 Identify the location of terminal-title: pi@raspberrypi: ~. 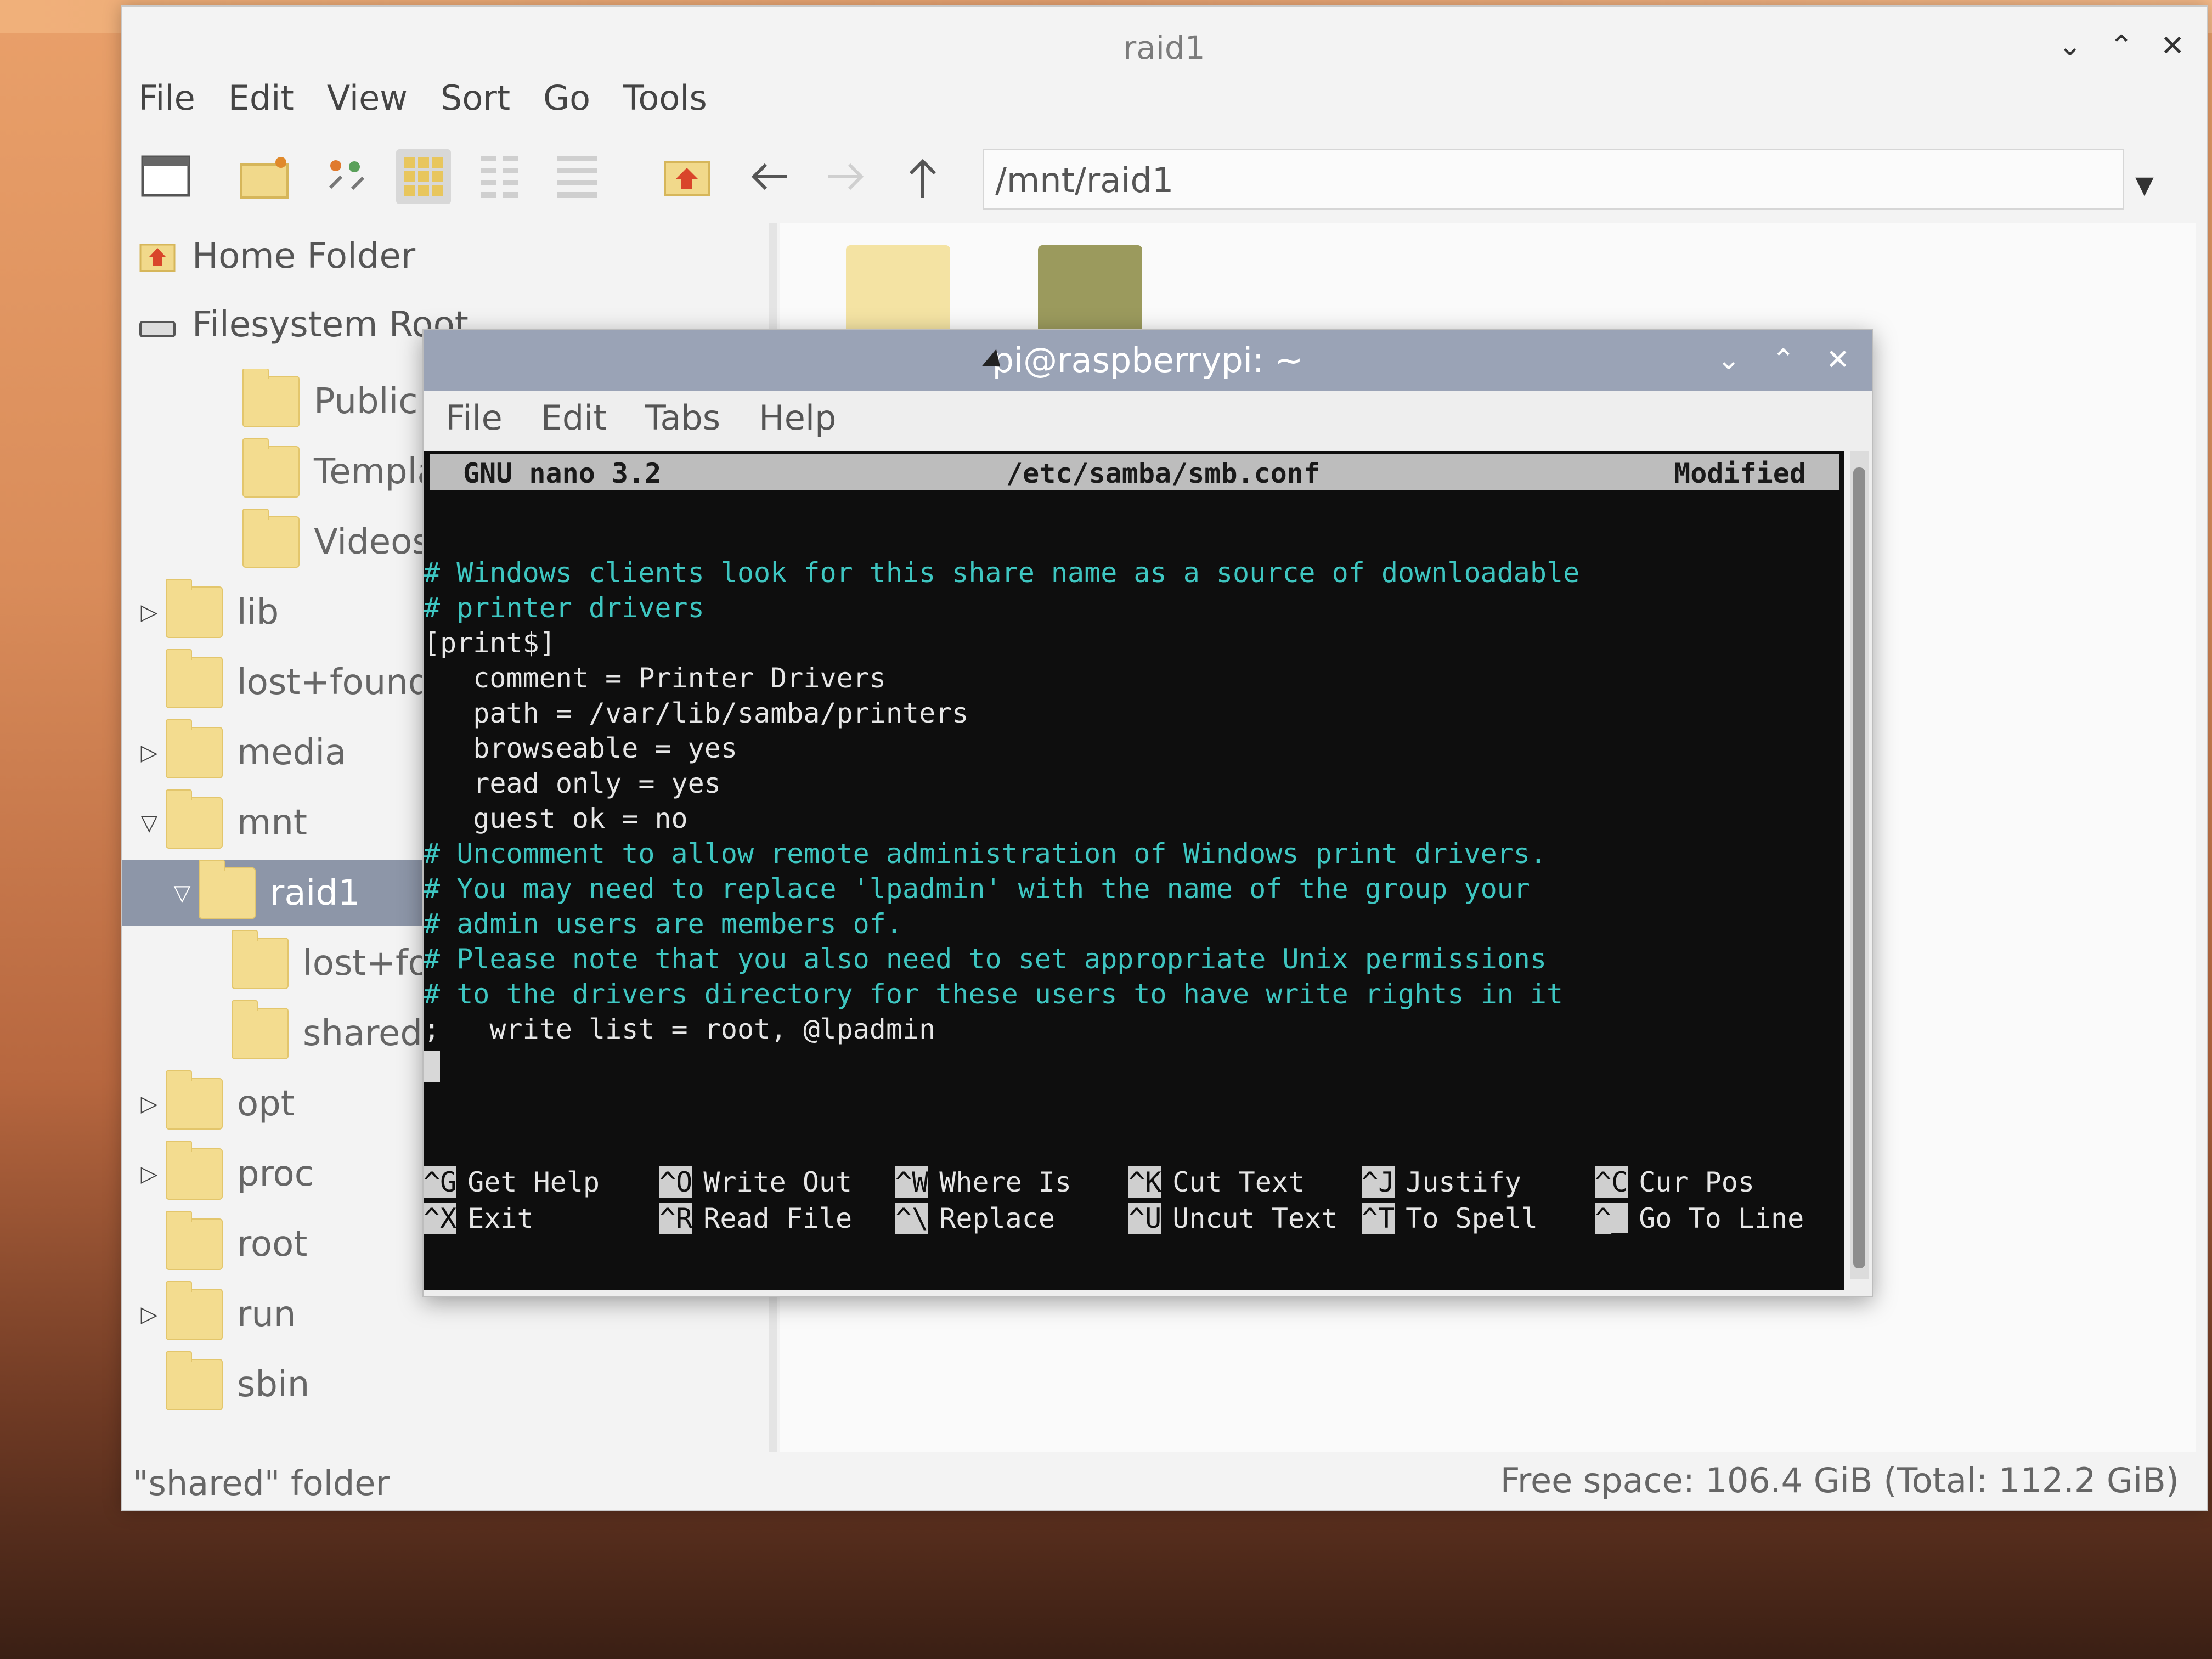
(1148, 360).